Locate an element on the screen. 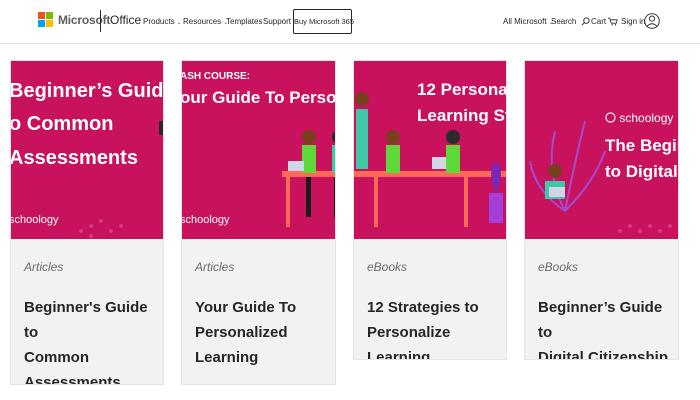  nav-resources: Resources ⌄ is located at coordinates (205, 21).